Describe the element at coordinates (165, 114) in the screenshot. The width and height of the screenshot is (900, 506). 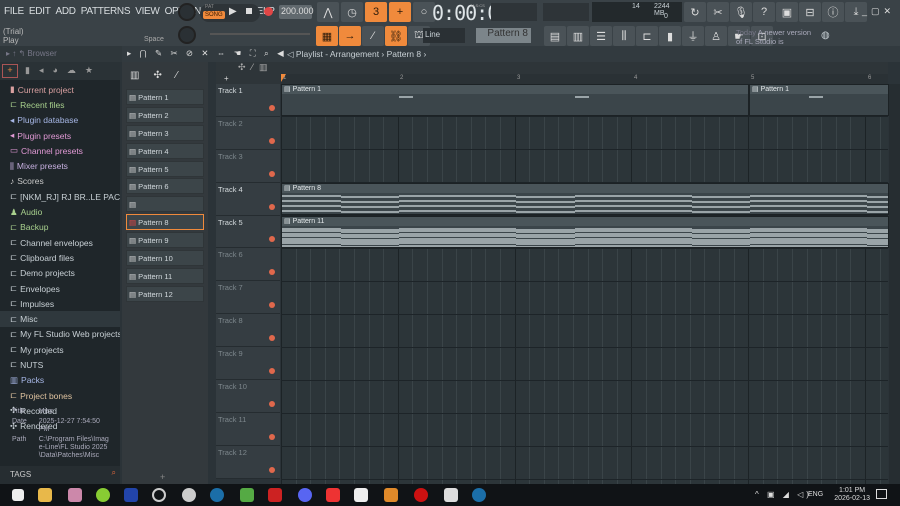
I see `pattern-item: ▤ Pattern 2` at that location.